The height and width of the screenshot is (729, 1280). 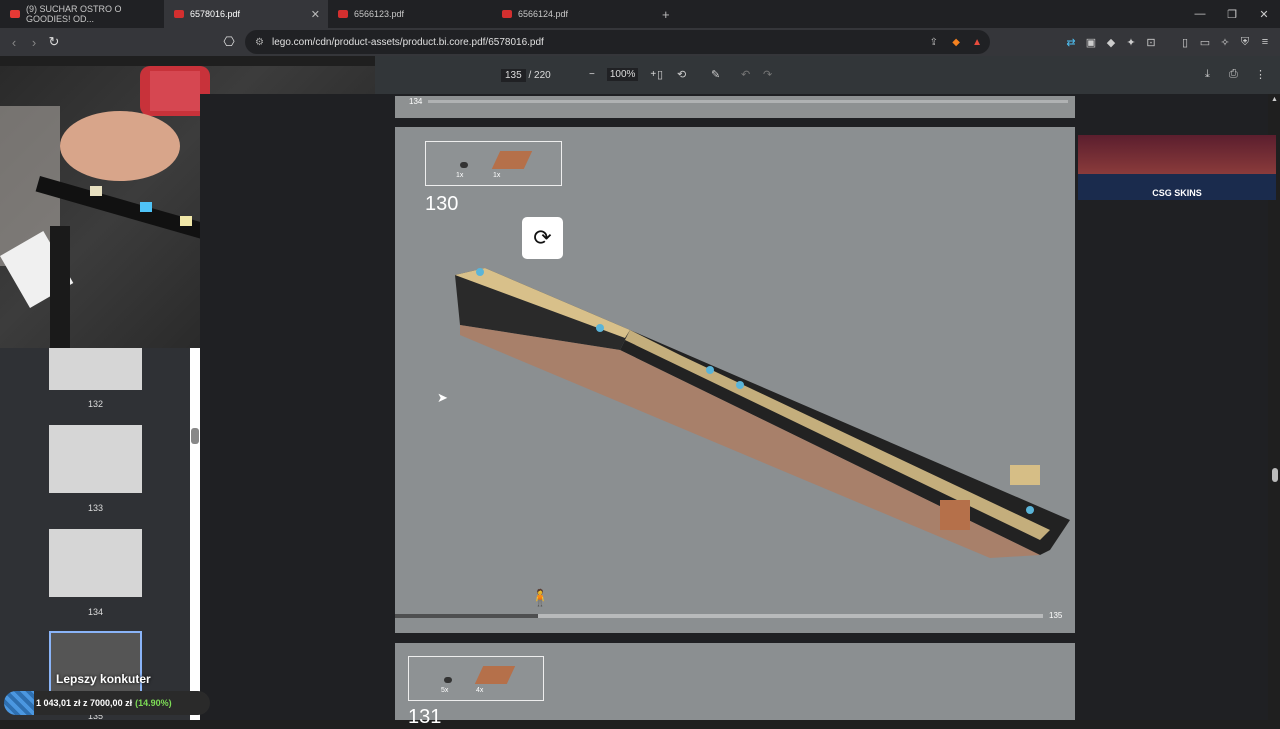 What do you see at coordinates (748, 101) in the screenshot?
I see `page-divider` at bounding box center [748, 101].